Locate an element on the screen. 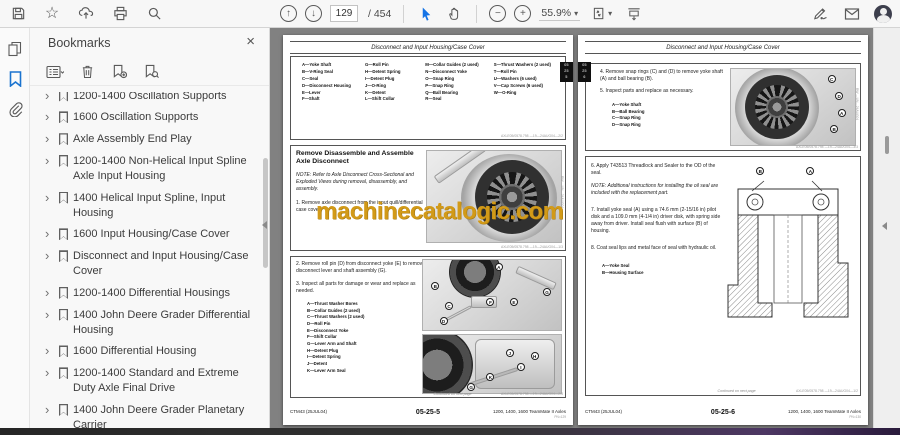  zoom-level-dropdown: 55.9% ▾ is located at coordinates (560, 13).